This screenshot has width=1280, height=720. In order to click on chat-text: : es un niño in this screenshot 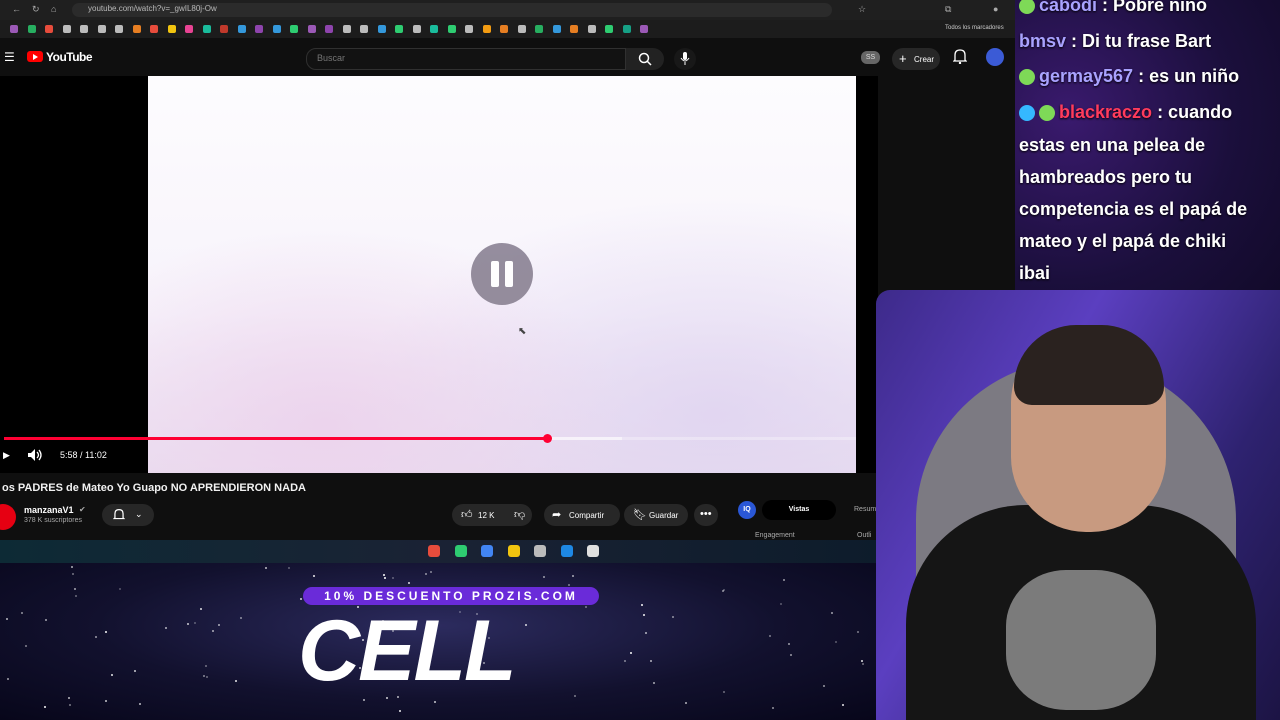, I will do `click(1186, 76)`.